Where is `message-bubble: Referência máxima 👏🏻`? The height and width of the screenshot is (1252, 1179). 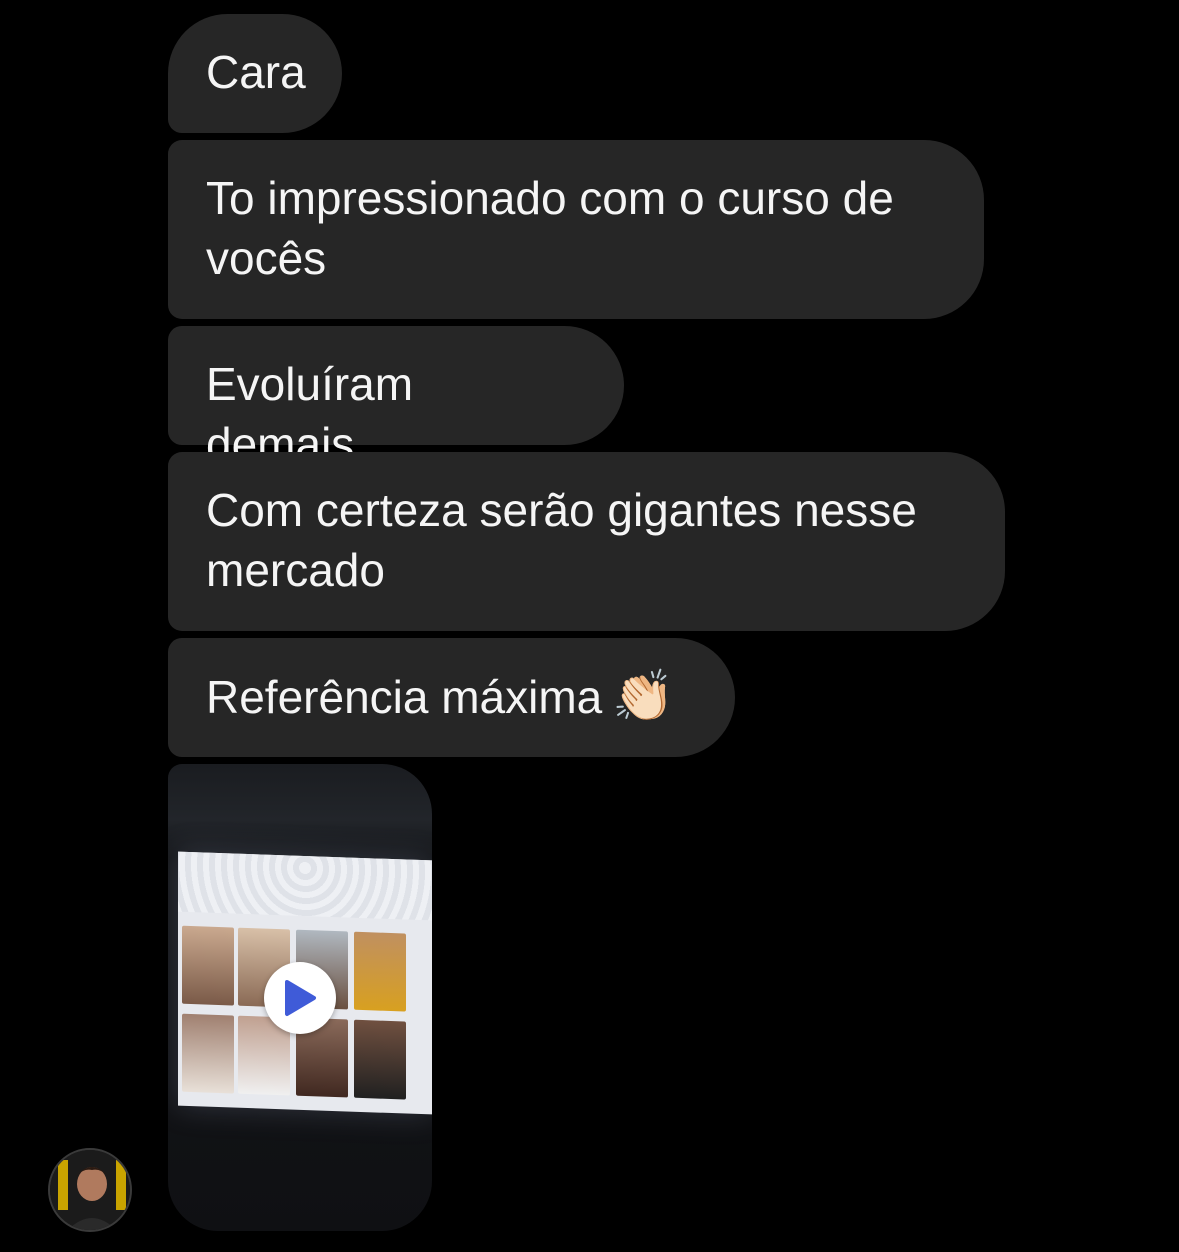
message-bubble: Referência máxima 👏🏻 is located at coordinates (451, 697).